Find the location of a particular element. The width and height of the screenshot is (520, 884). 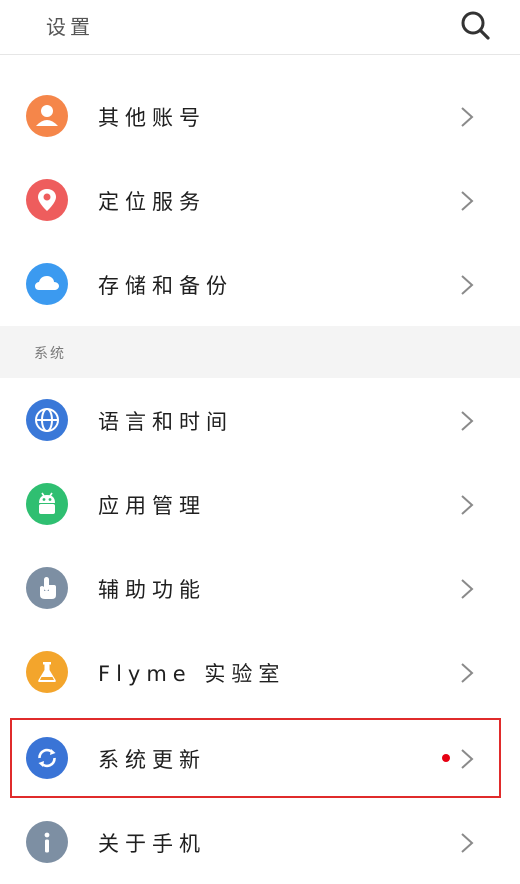

android-icon is located at coordinates (47, 504).